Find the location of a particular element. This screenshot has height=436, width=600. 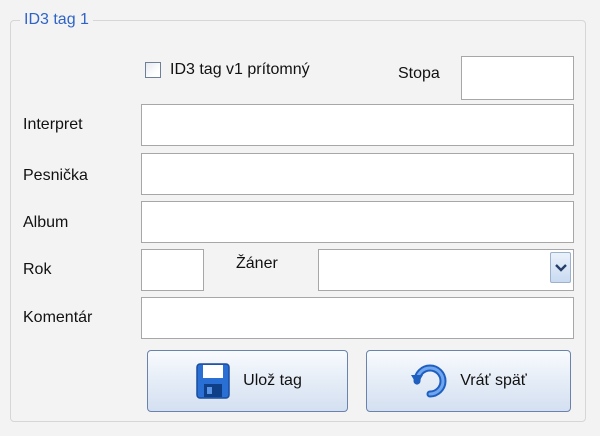

artist-label: Interpret is located at coordinates (53, 124).